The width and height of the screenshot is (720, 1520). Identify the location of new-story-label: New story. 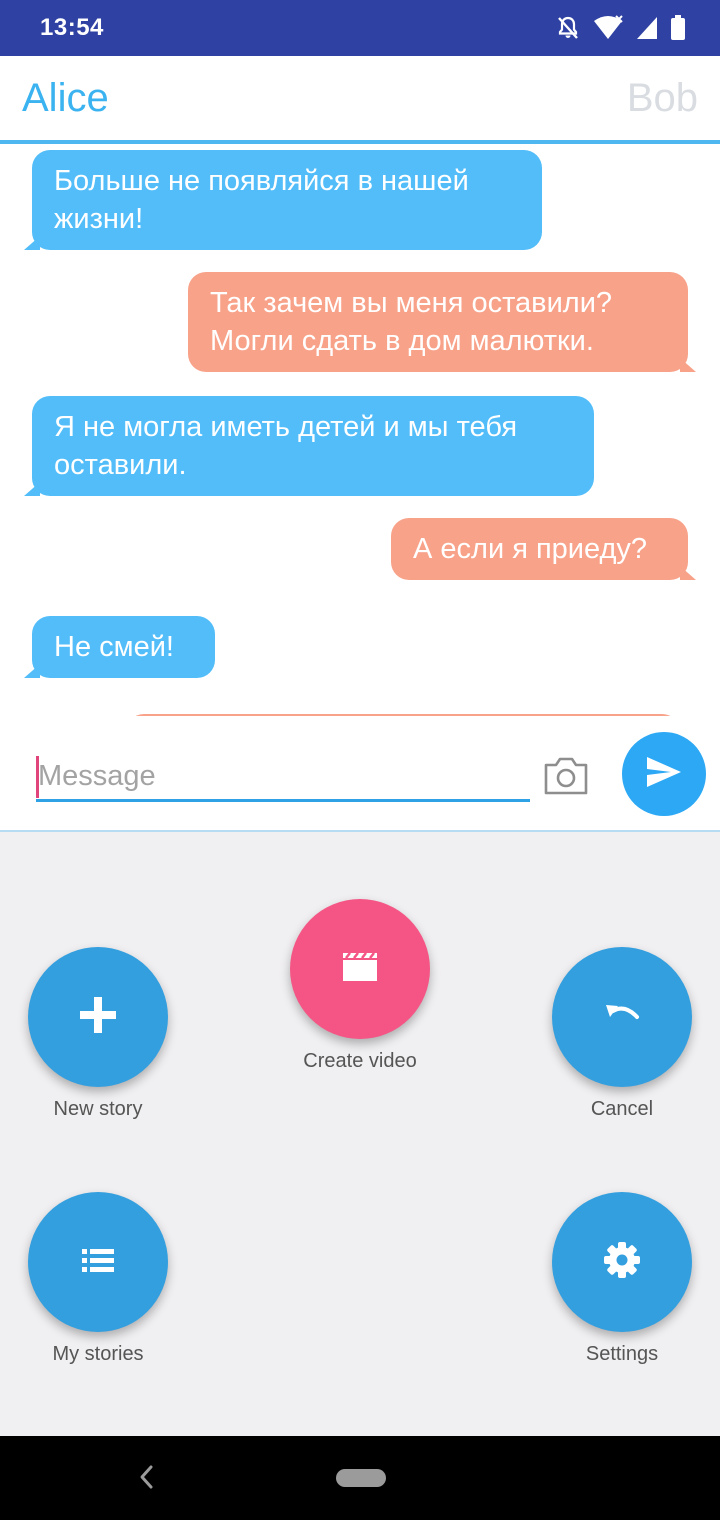
(98, 1109).